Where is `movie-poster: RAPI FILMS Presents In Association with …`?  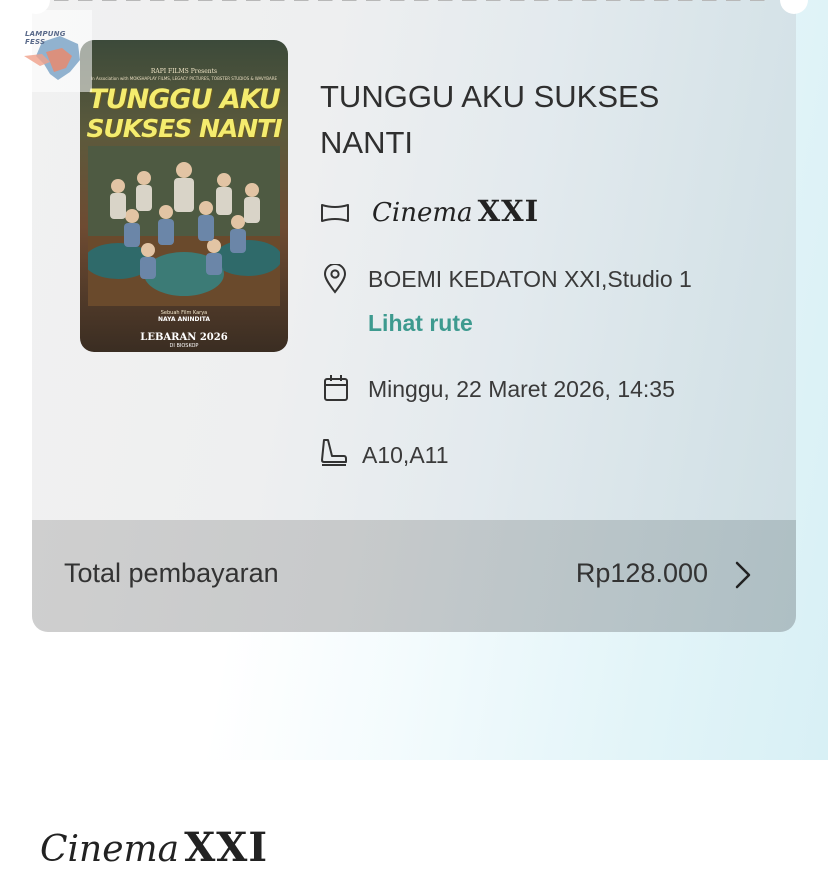 movie-poster: RAPI FILMS Presents In Association with … is located at coordinates (184, 196).